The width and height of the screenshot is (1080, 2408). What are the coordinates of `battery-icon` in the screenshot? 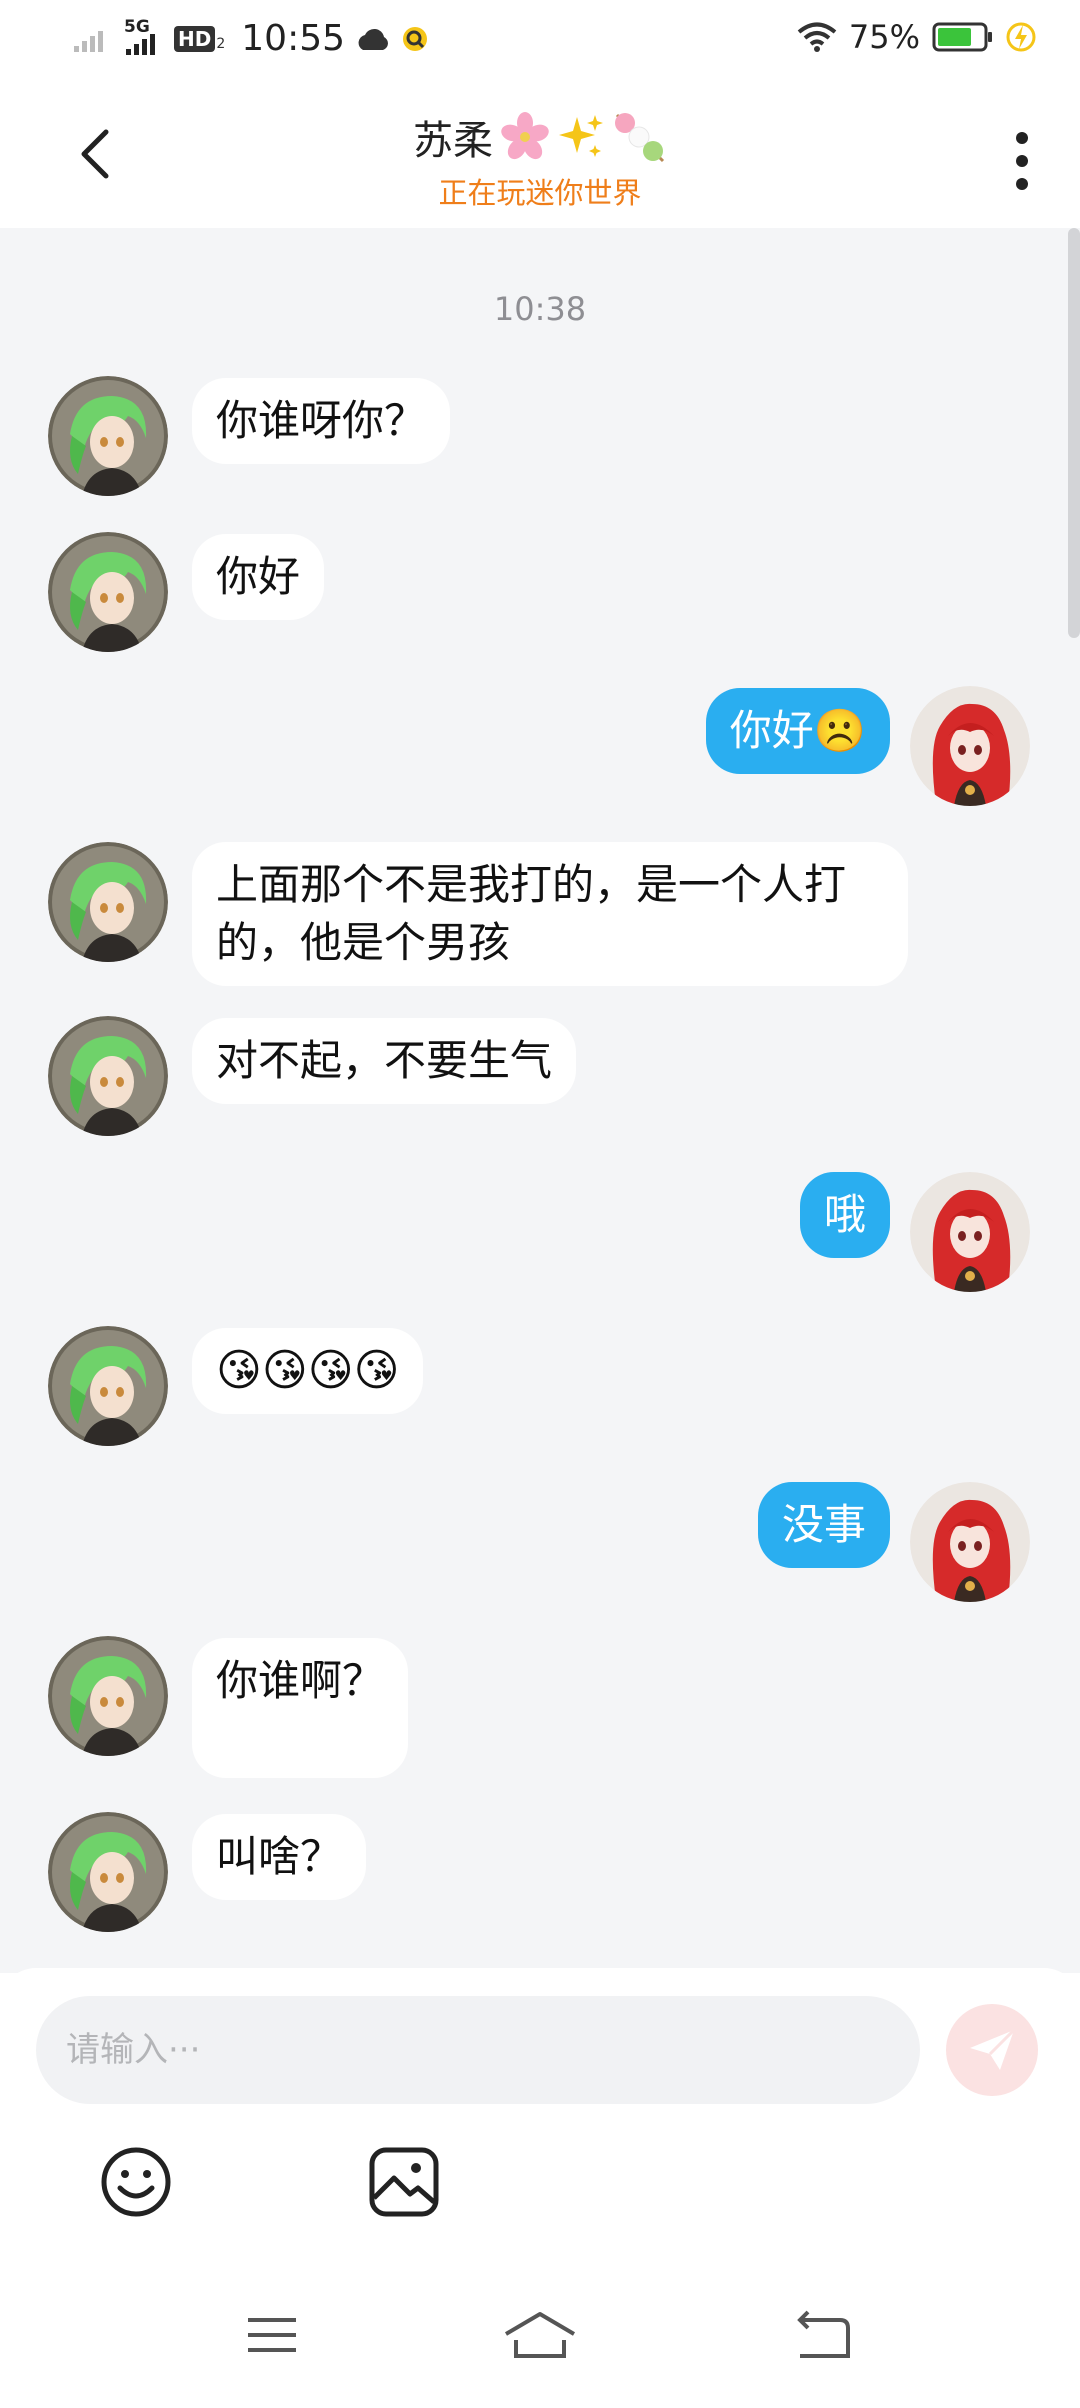 It's located at (962, 37).